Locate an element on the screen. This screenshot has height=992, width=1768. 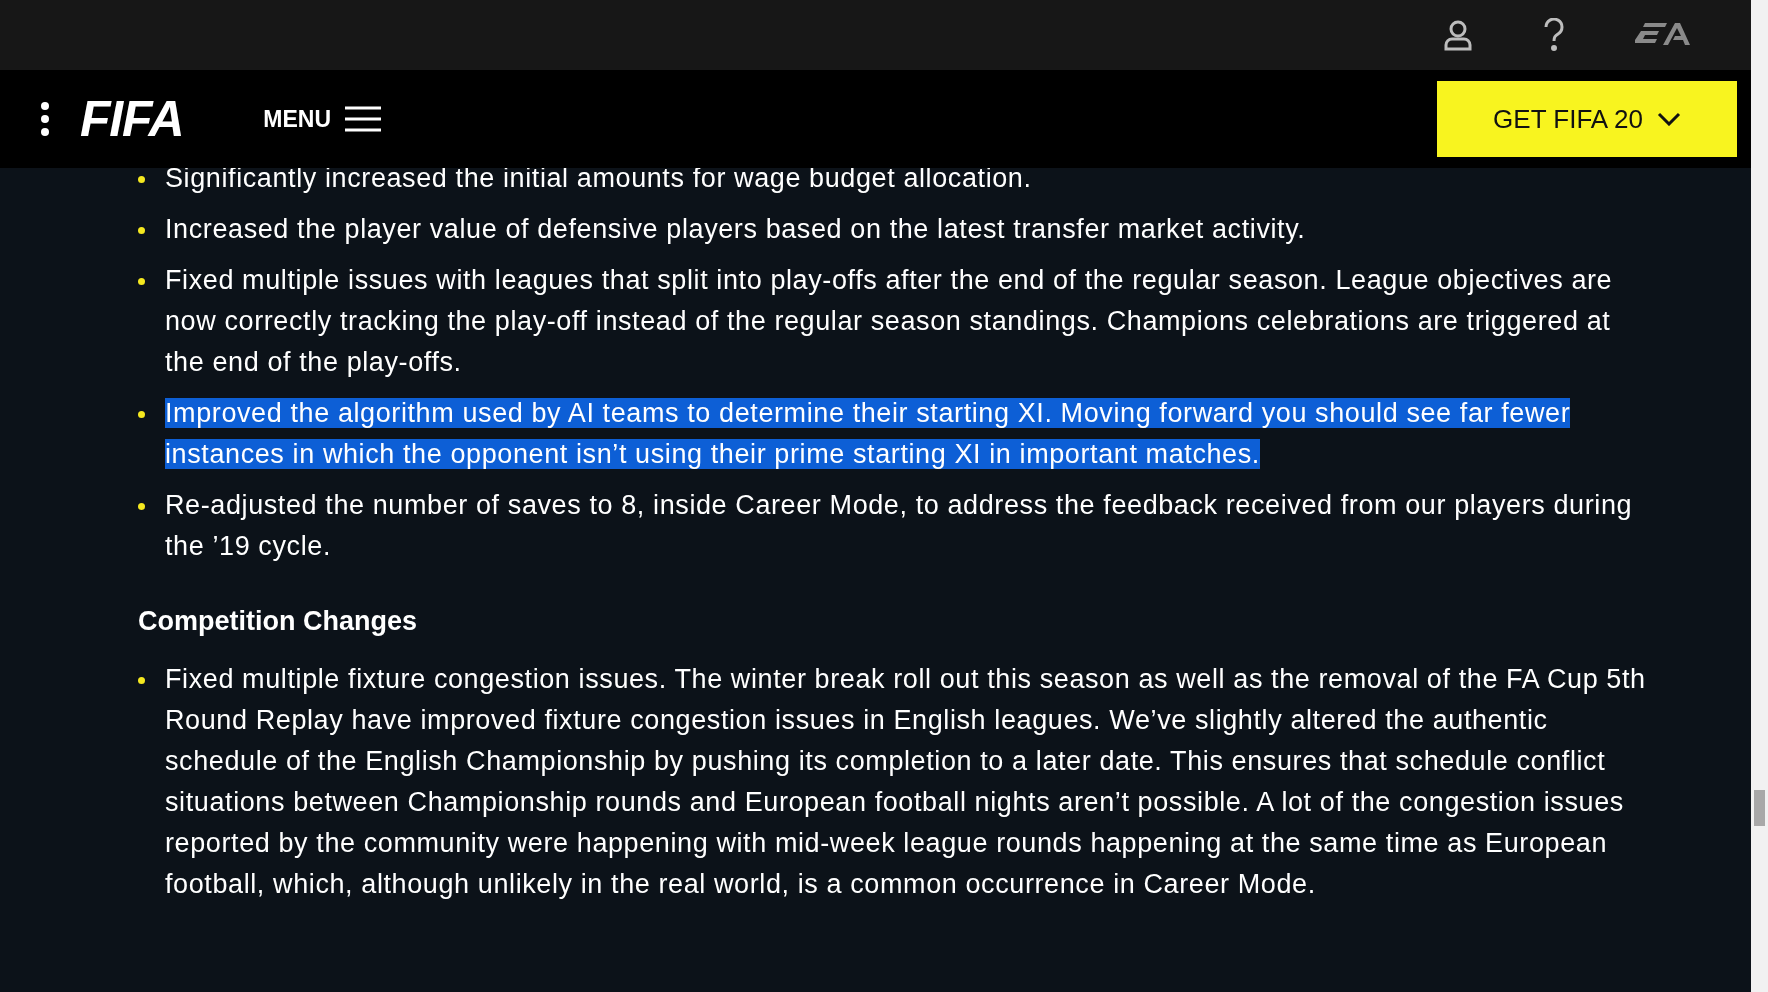
list-item-text: Increased the player value of defensive players based on the latest transfer market activity. is located at coordinates (735, 229).